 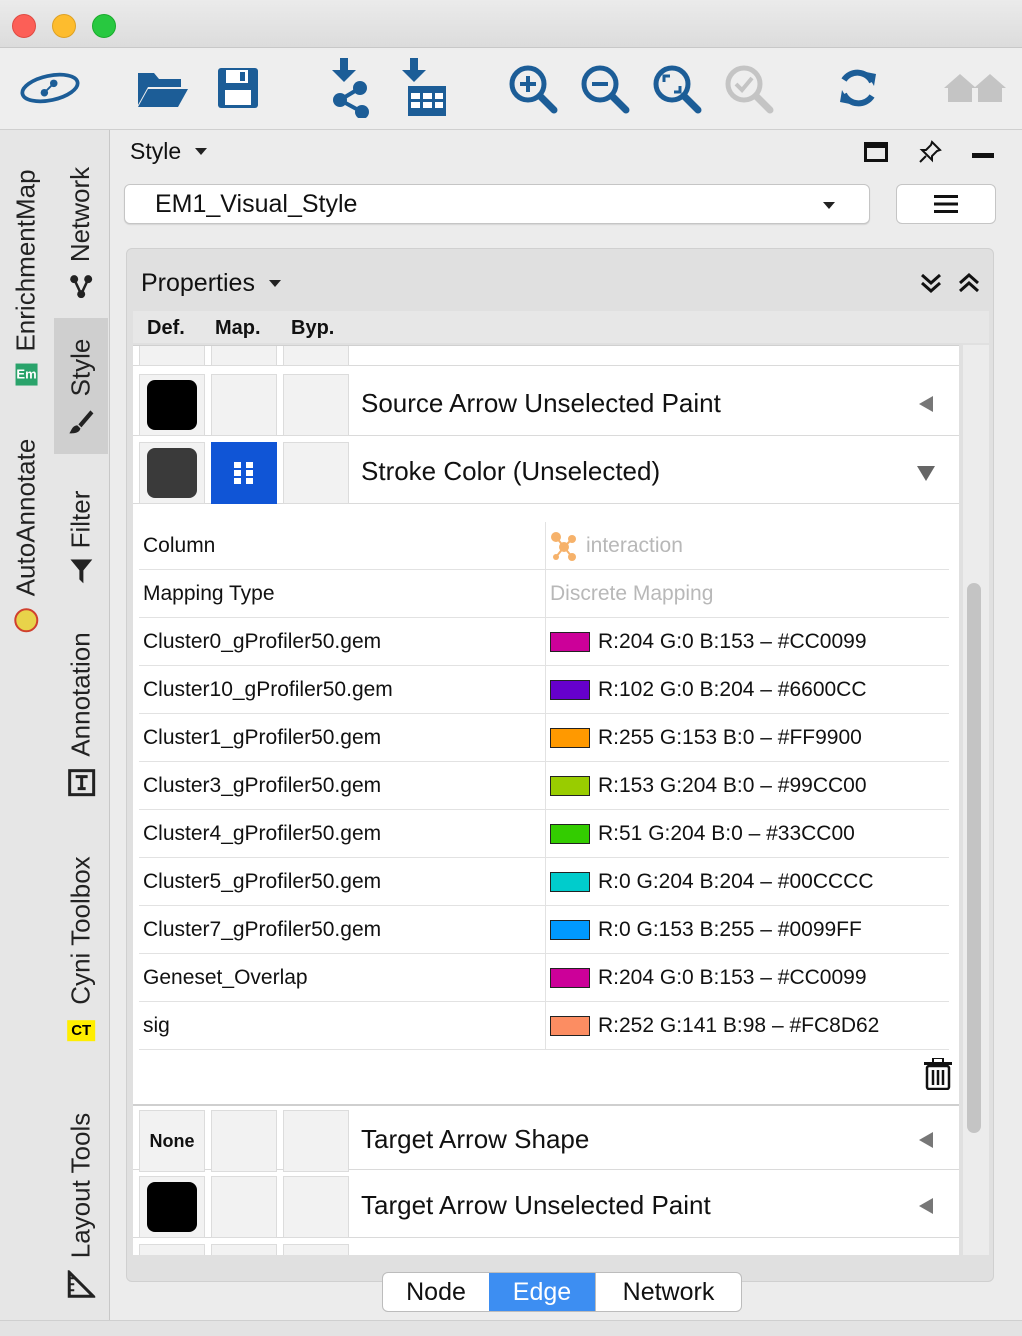 I want to click on tab-style: Style, so click(x=81, y=386).